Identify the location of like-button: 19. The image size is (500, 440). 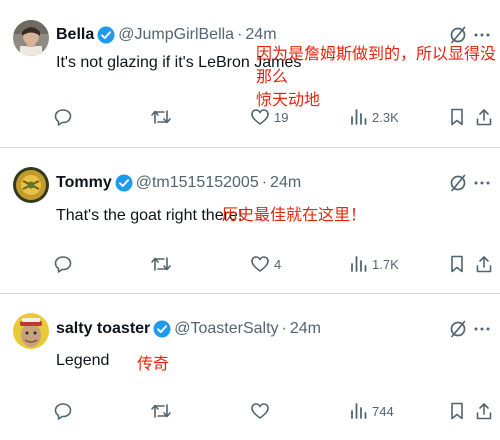
(269, 117).